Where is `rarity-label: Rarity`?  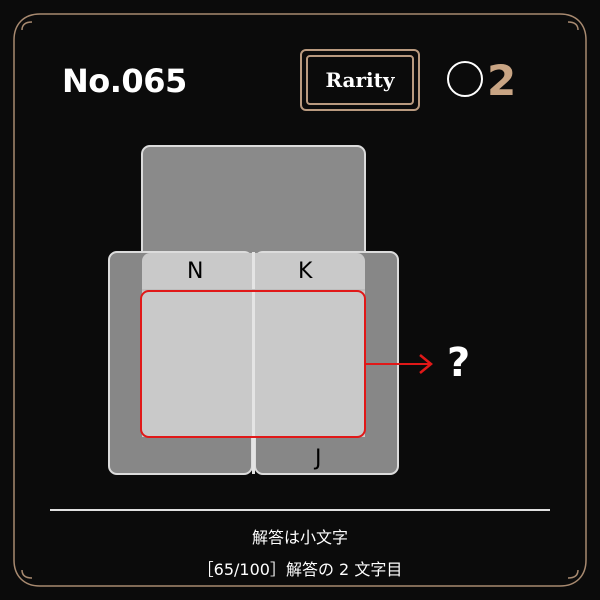
rarity-label: Rarity is located at coordinates (360, 80).